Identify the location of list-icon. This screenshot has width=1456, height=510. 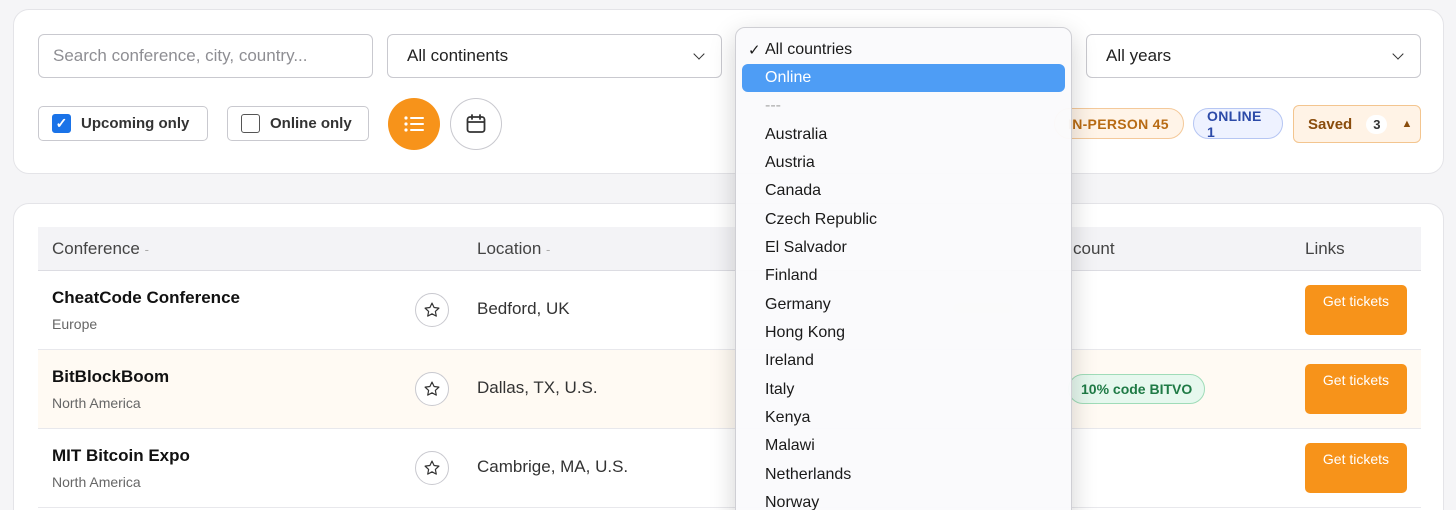
(414, 124).